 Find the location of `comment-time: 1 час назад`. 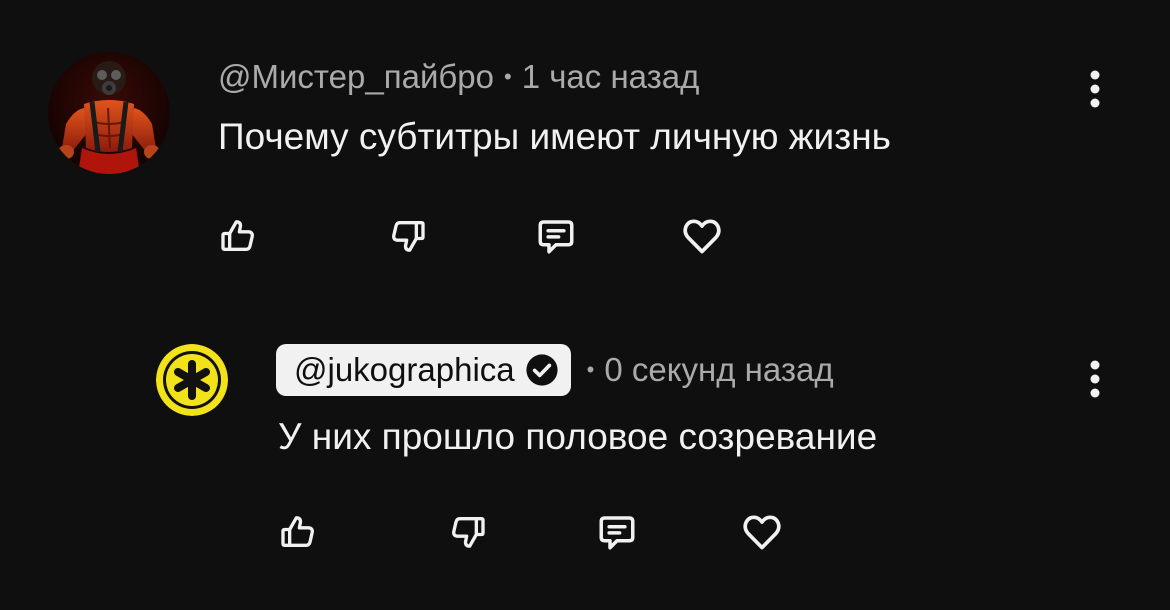

comment-time: 1 час назад is located at coordinates (611, 77).